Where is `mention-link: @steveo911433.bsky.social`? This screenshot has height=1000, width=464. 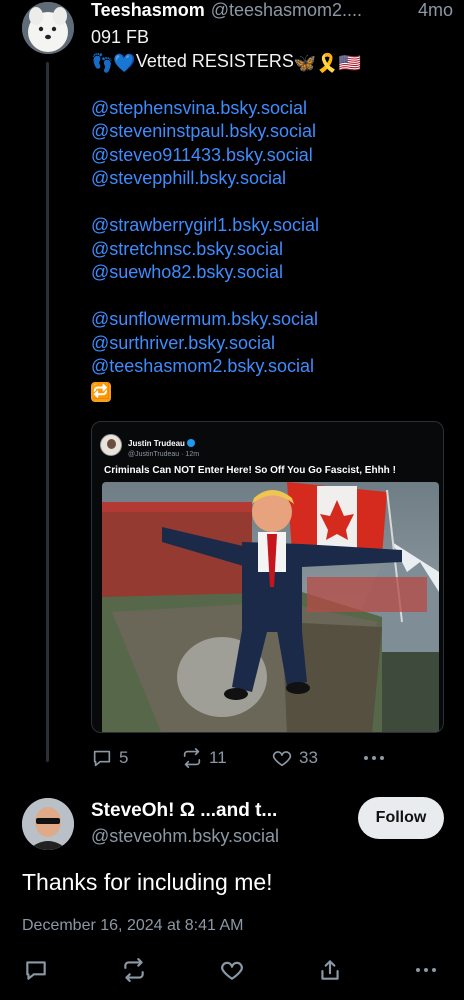 mention-link: @steveo911433.bsky.social is located at coordinates (272, 156).